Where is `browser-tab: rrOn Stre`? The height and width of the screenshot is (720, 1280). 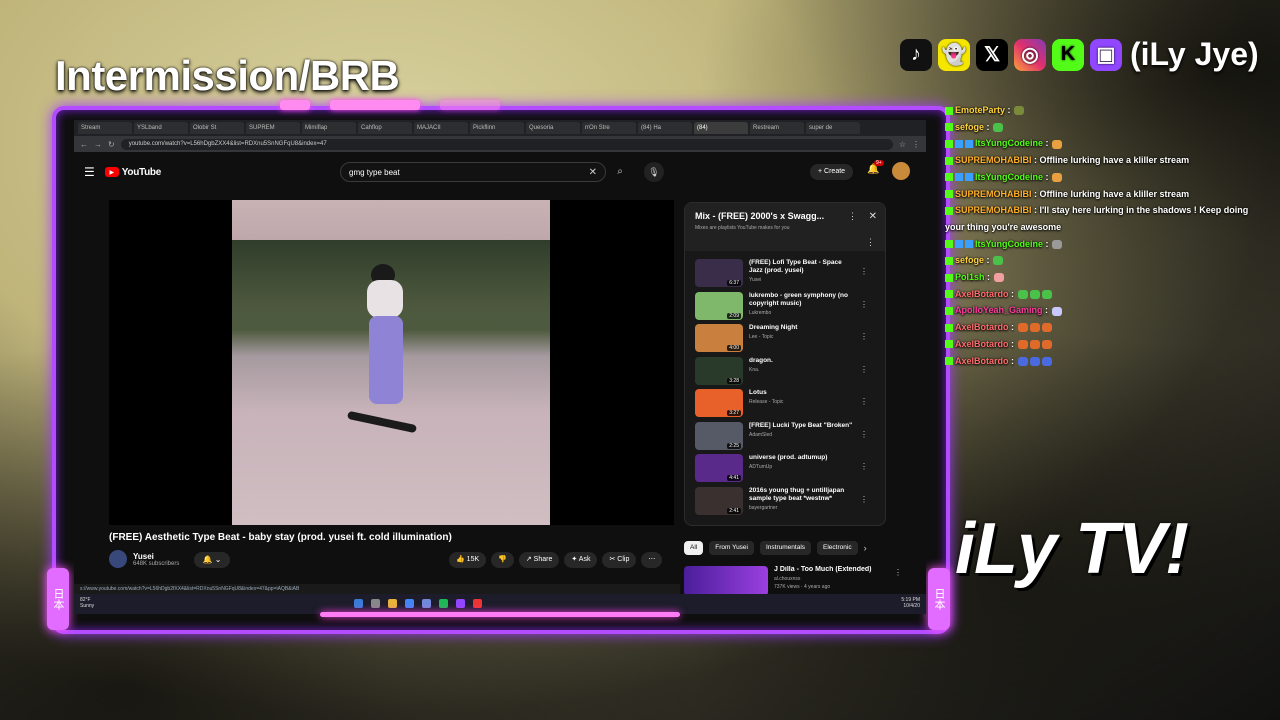 browser-tab: rrOn Stre is located at coordinates (609, 128).